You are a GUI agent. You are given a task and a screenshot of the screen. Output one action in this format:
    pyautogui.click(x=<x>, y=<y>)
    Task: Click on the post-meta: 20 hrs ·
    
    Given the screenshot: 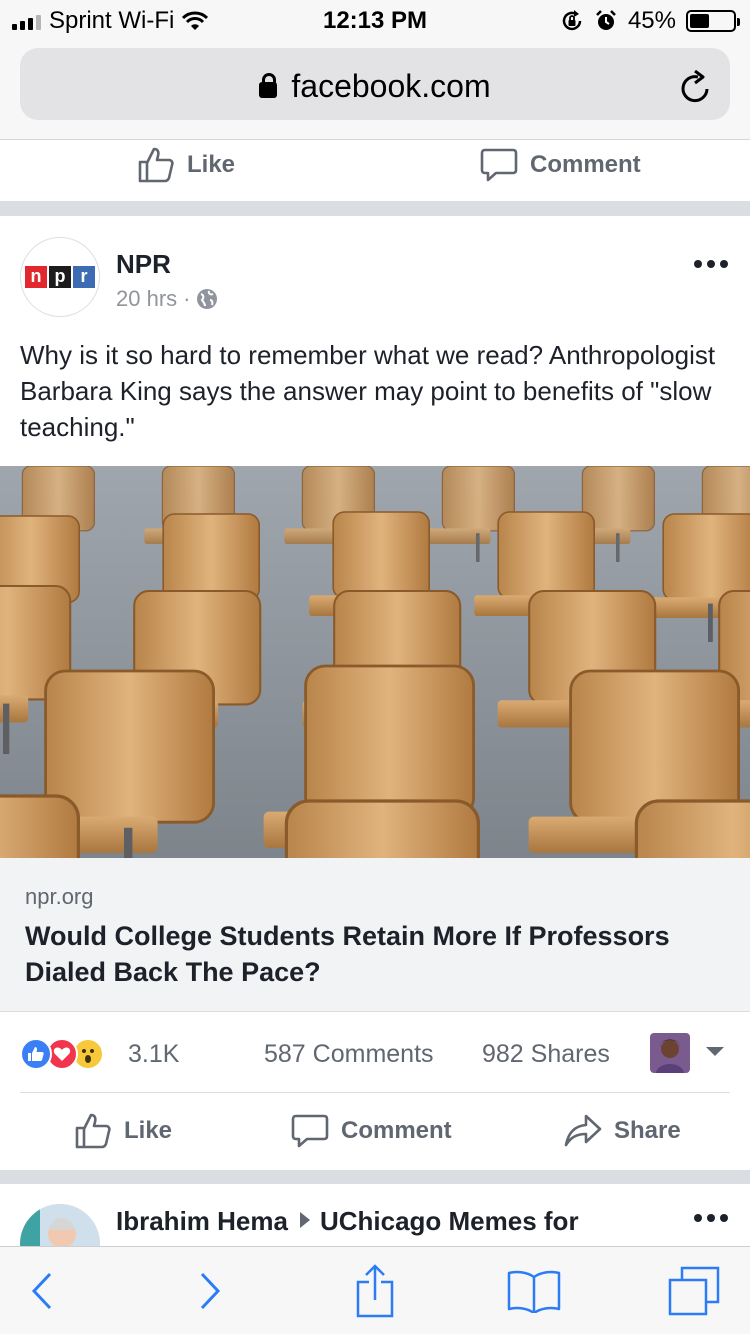 What is the action you would take?
    pyautogui.click(x=167, y=299)
    